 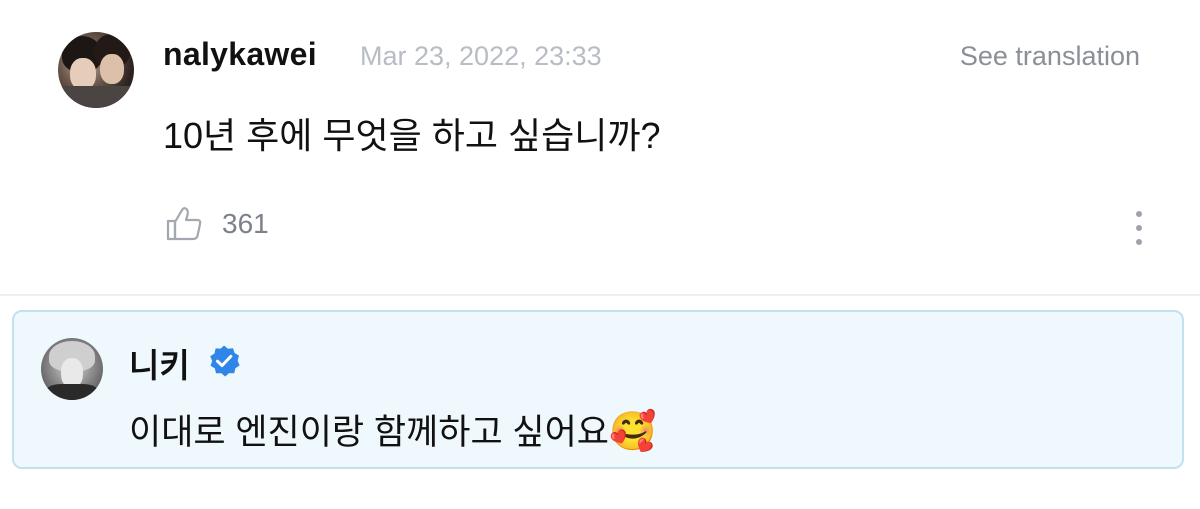 What do you see at coordinates (96, 70) in the screenshot?
I see `post-author-avatar` at bounding box center [96, 70].